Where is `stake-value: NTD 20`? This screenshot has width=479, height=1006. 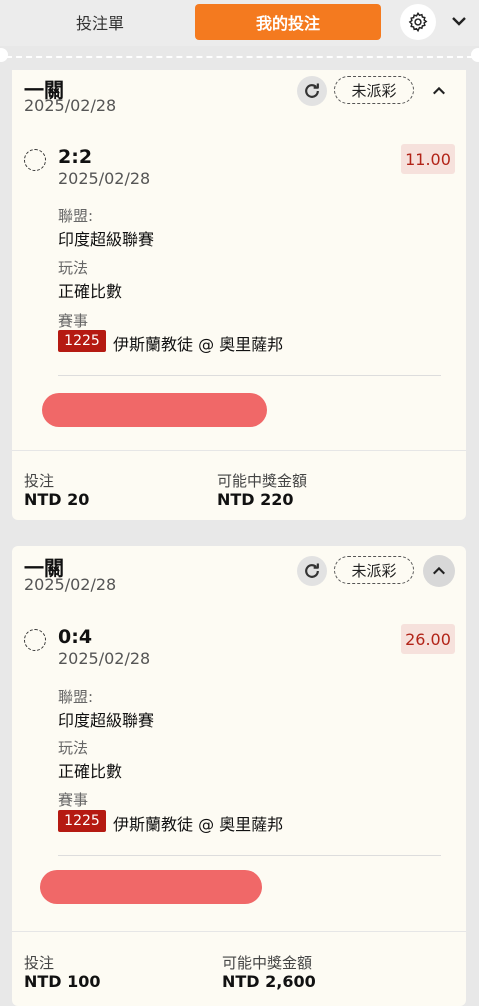
stake-value: NTD 20 is located at coordinates (57, 499).